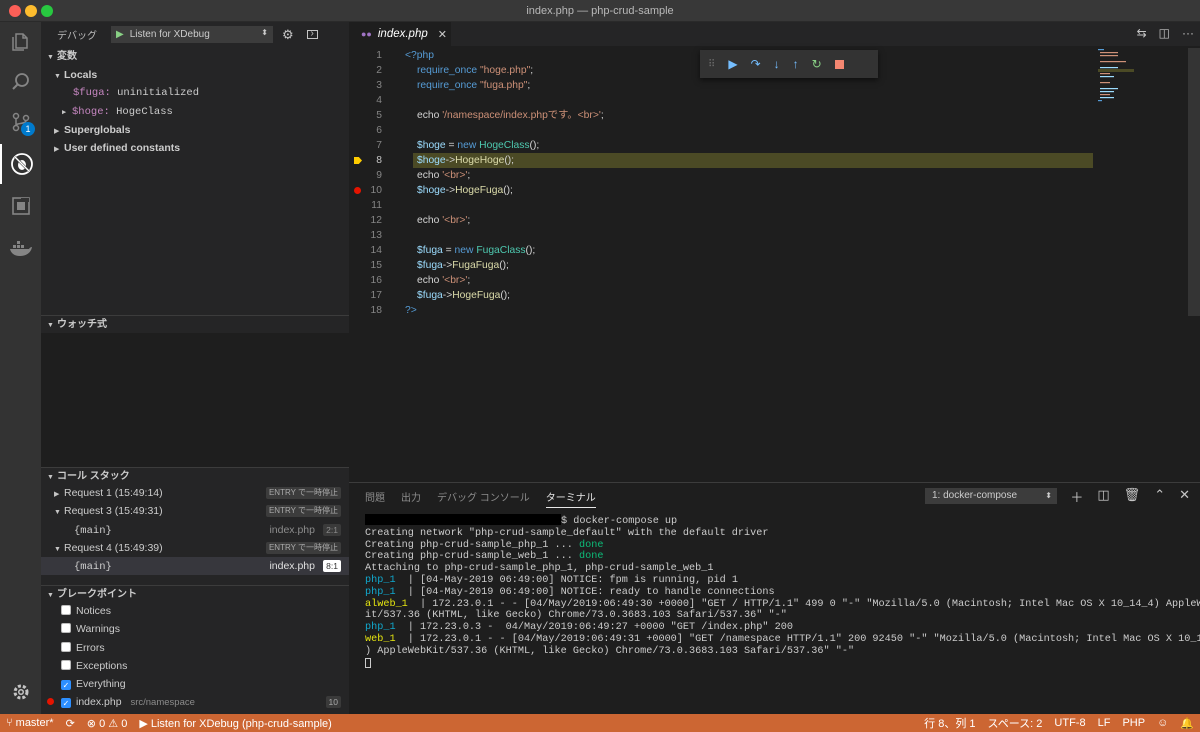  Describe the element at coordinates (195, 611) in the screenshot. I see `breakpoint-notices: Notices` at that location.